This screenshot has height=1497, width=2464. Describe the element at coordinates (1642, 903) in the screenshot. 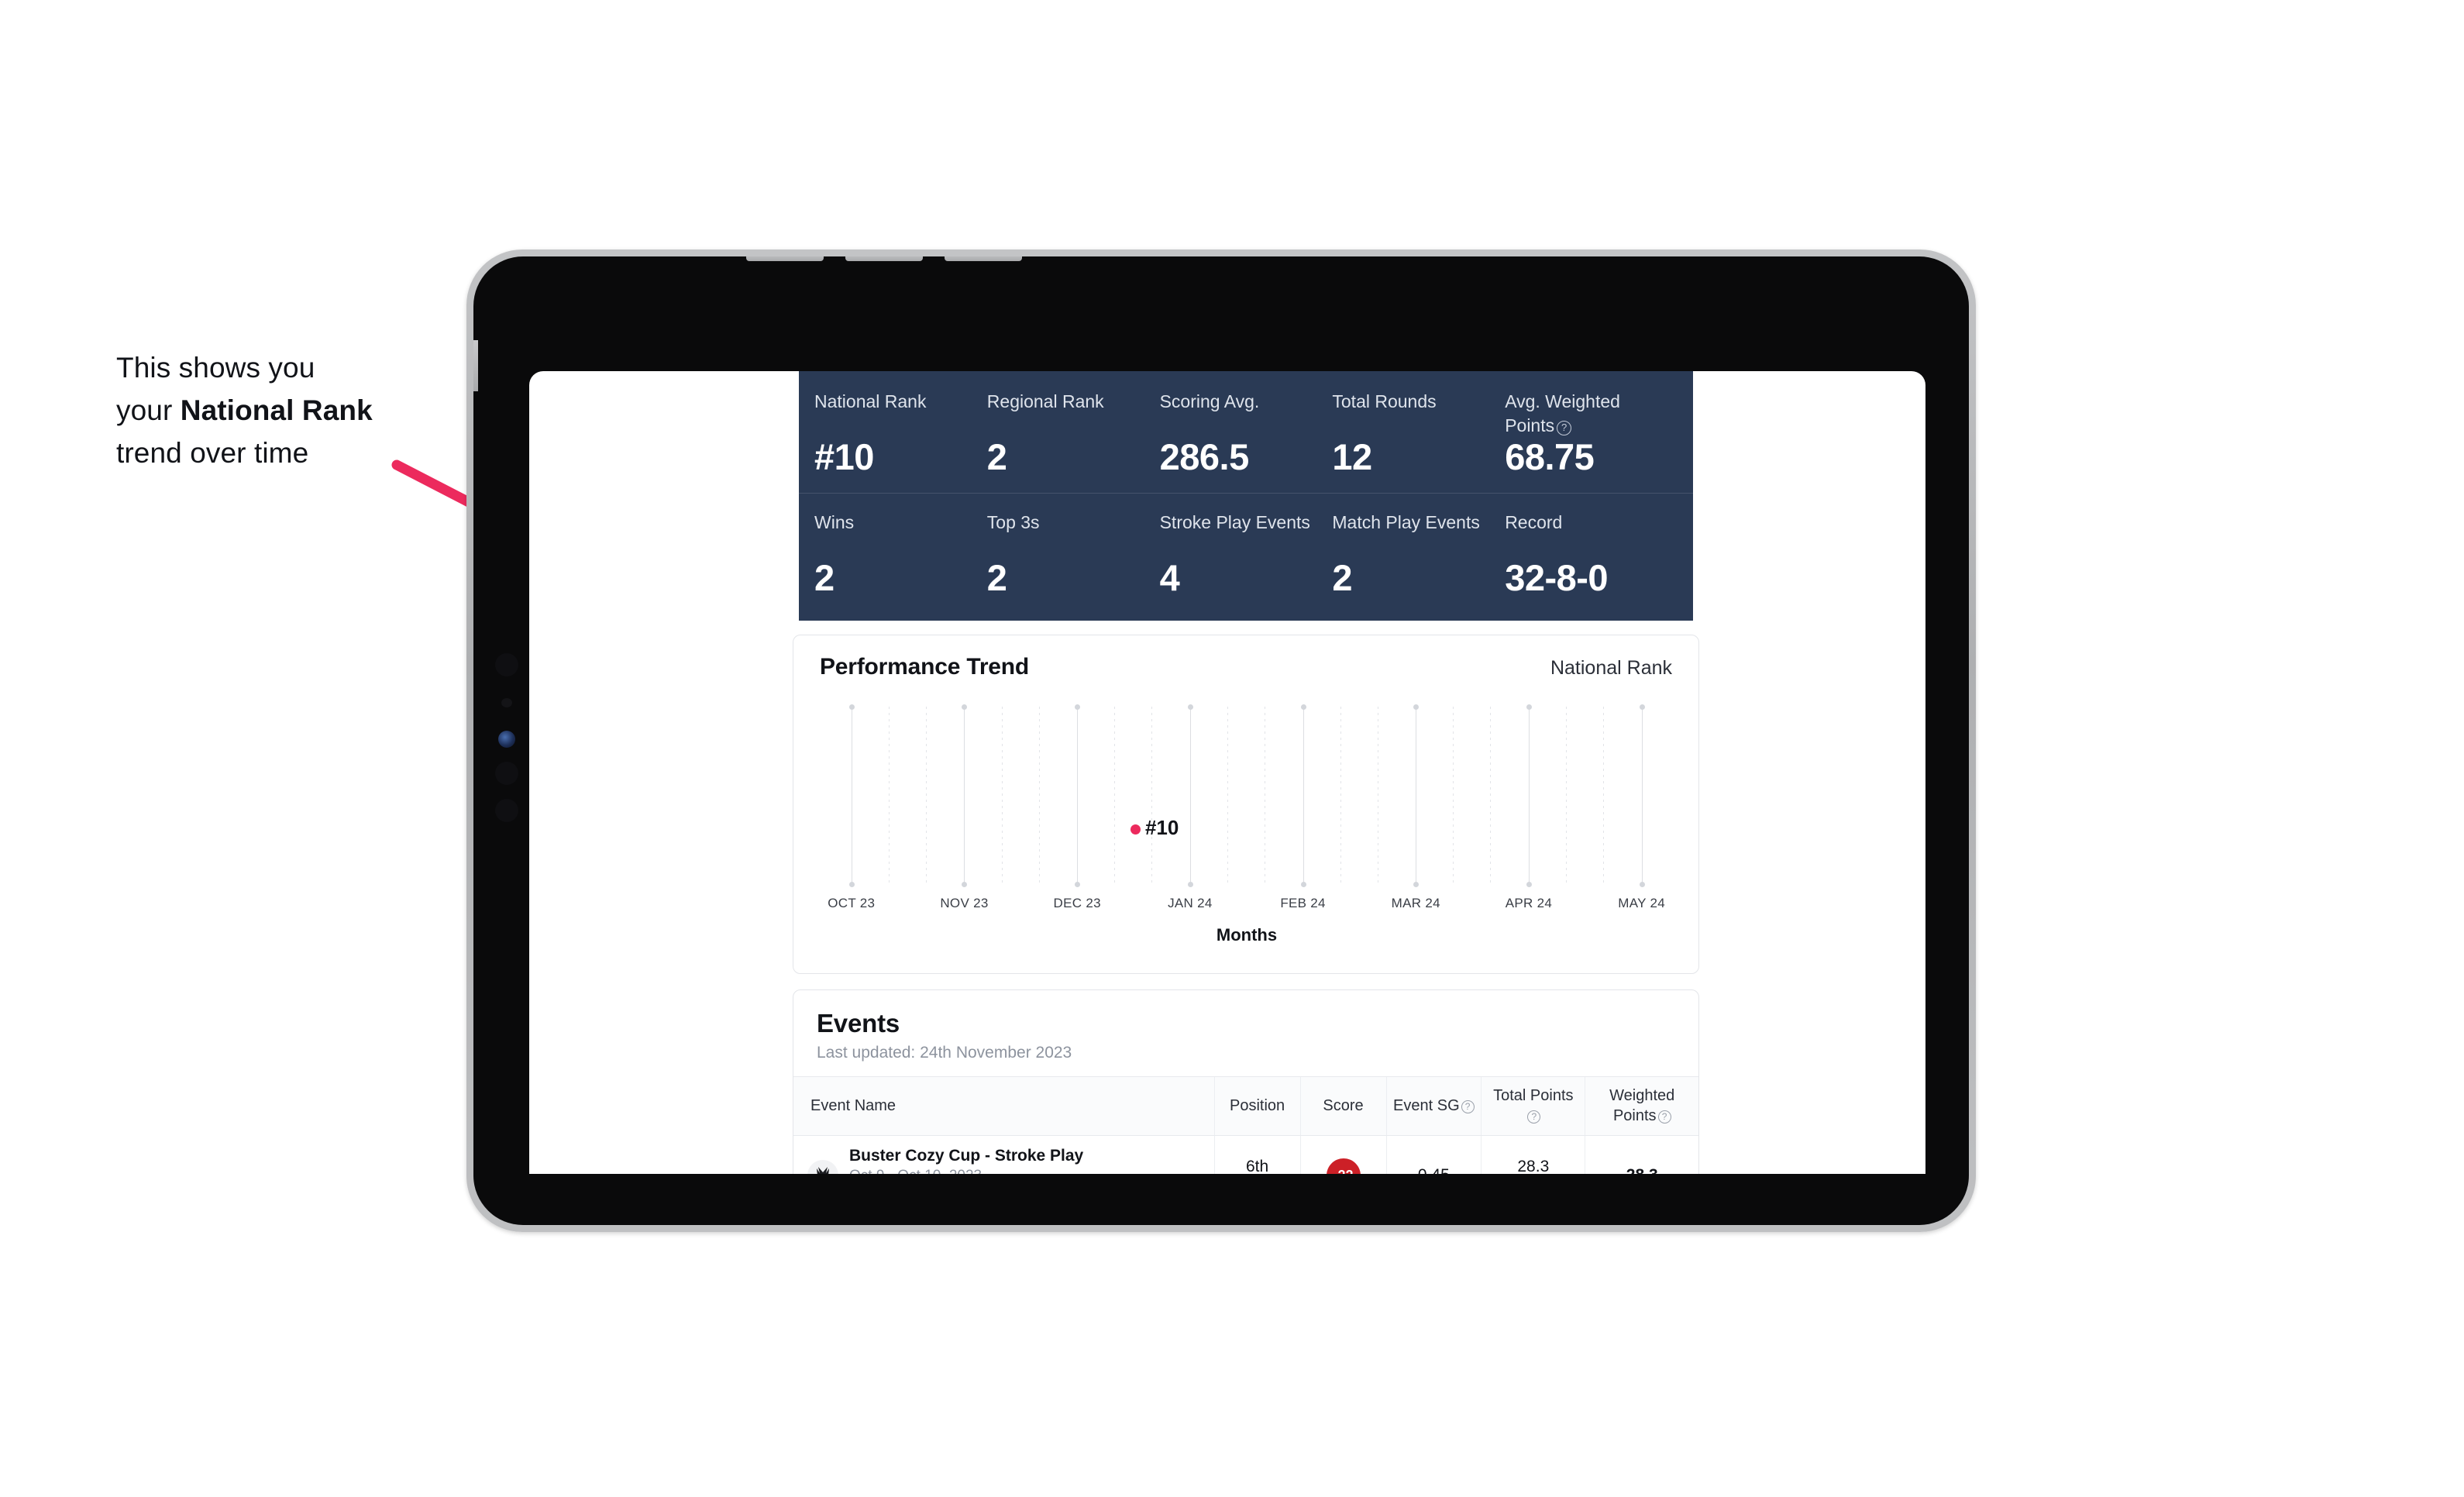

I see `chart-x-tick-label: MAY 24` at that location.